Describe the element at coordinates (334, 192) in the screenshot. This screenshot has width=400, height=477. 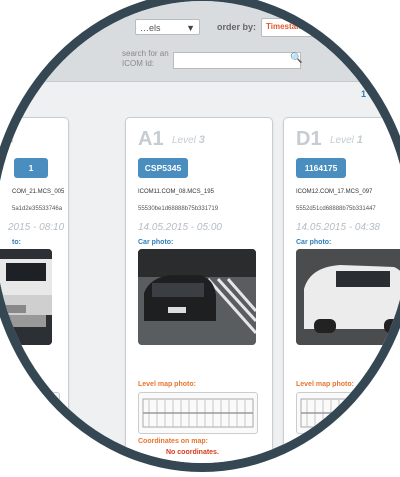
I see `icom-id: ICOM12.COM_17.MCS_097` at that location.